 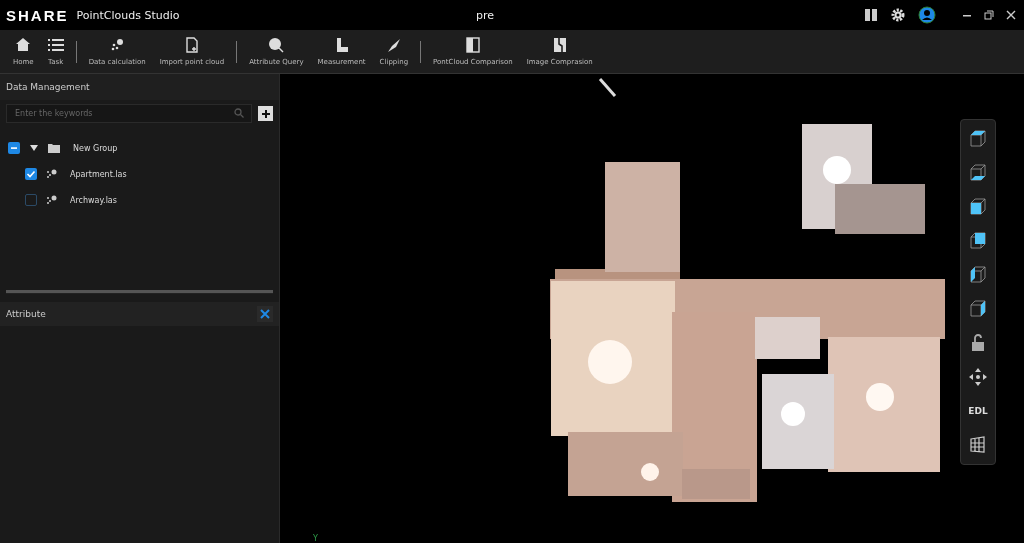 What do you see at coordinates (978, 377) in the screenshot?
I see `move-icon` at bounding box center [978, 377].